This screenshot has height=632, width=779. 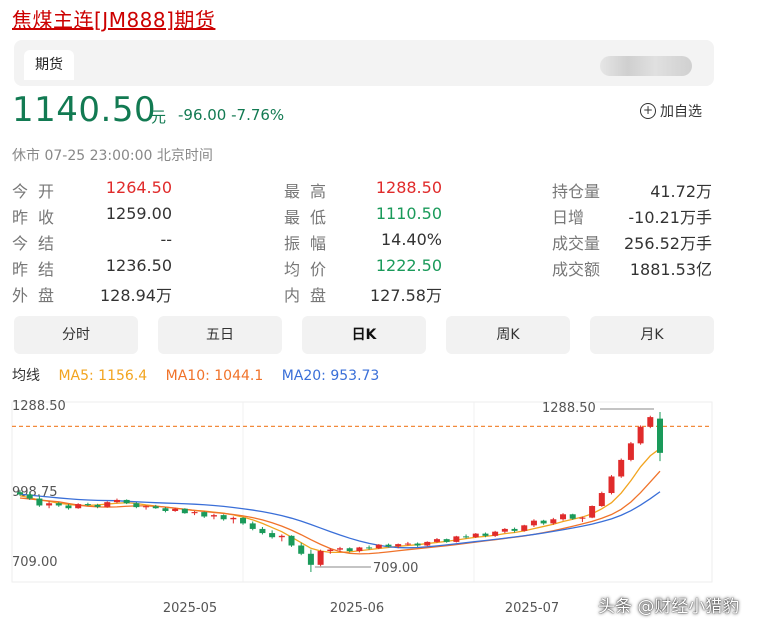 What do you see at coordinates (652, 335) in the screenshot?
I see `period-tab: 月K` at bounding box center [652, 335].